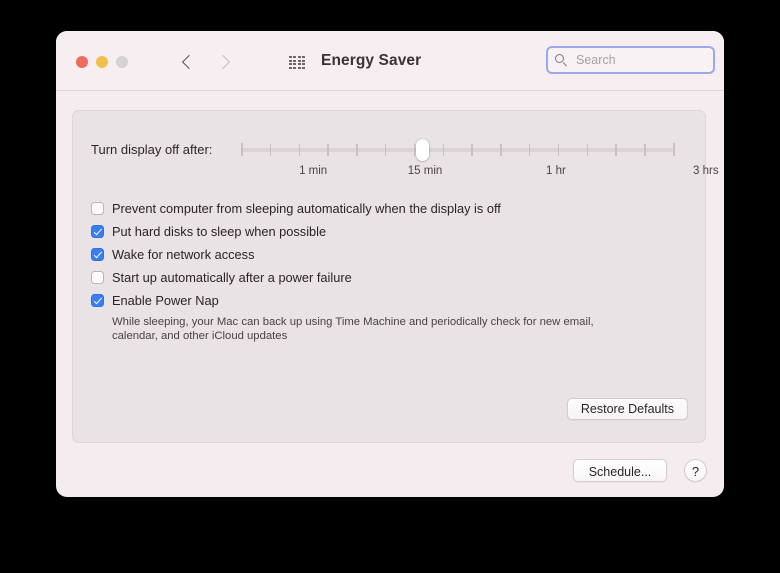 The image size is (780, 573). I want to click on checkbox-hard-disk-sleep, so click(97, 231).